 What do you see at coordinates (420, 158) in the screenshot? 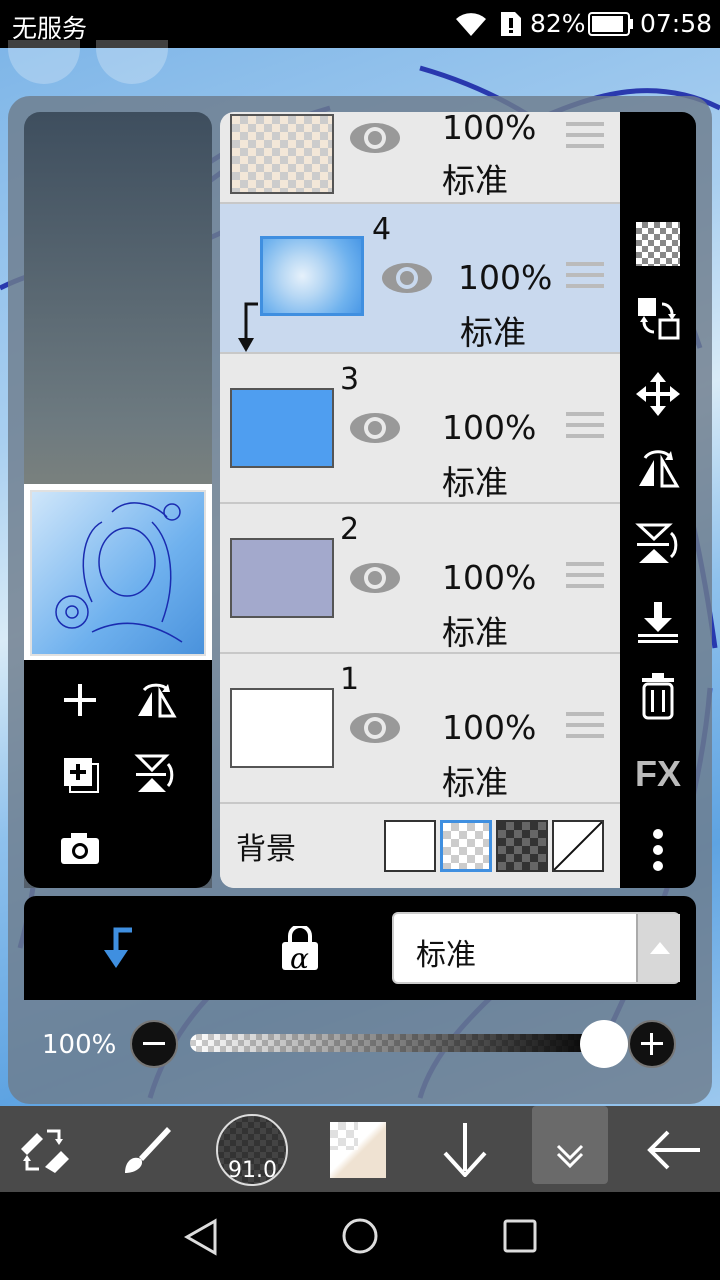
I see `layer-row: 100% 标准` at bounding box center [420, 158].